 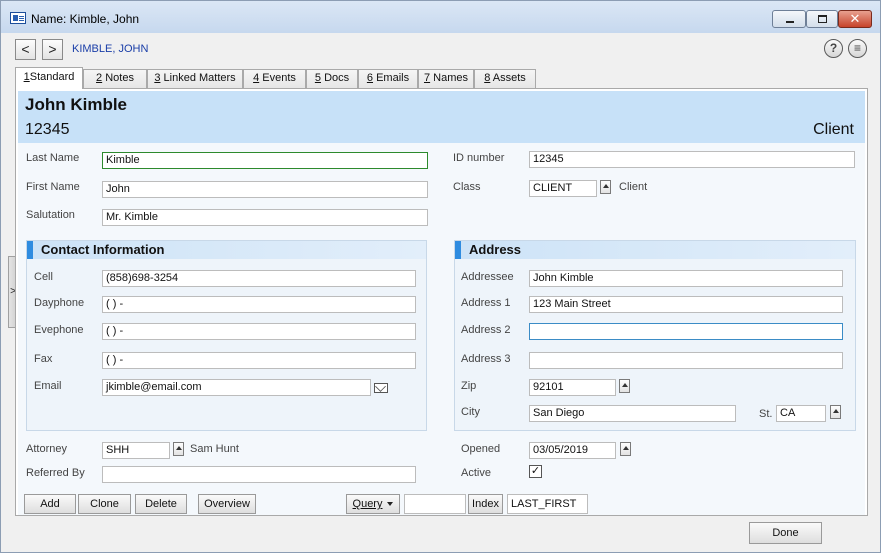 What do you see at coordinates (624, 386) in the screenshot?
I see `zip-lookup-button` at bounding box center [624, 386].